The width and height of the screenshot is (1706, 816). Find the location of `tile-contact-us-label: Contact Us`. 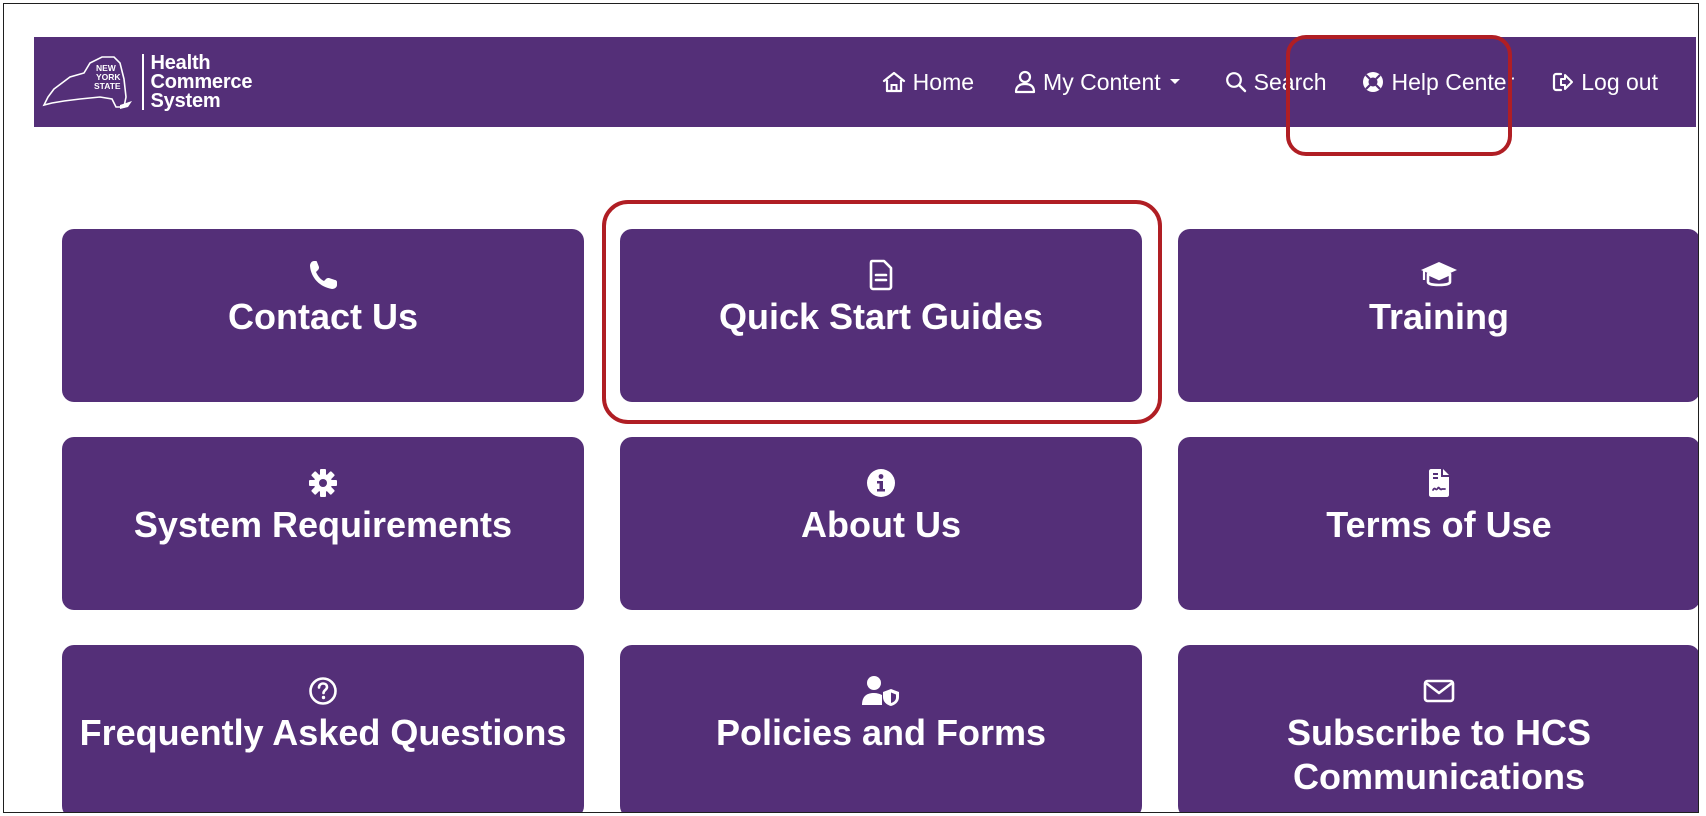

tile-contact-us-label: Contact Us is located at coordinates (323, 316).